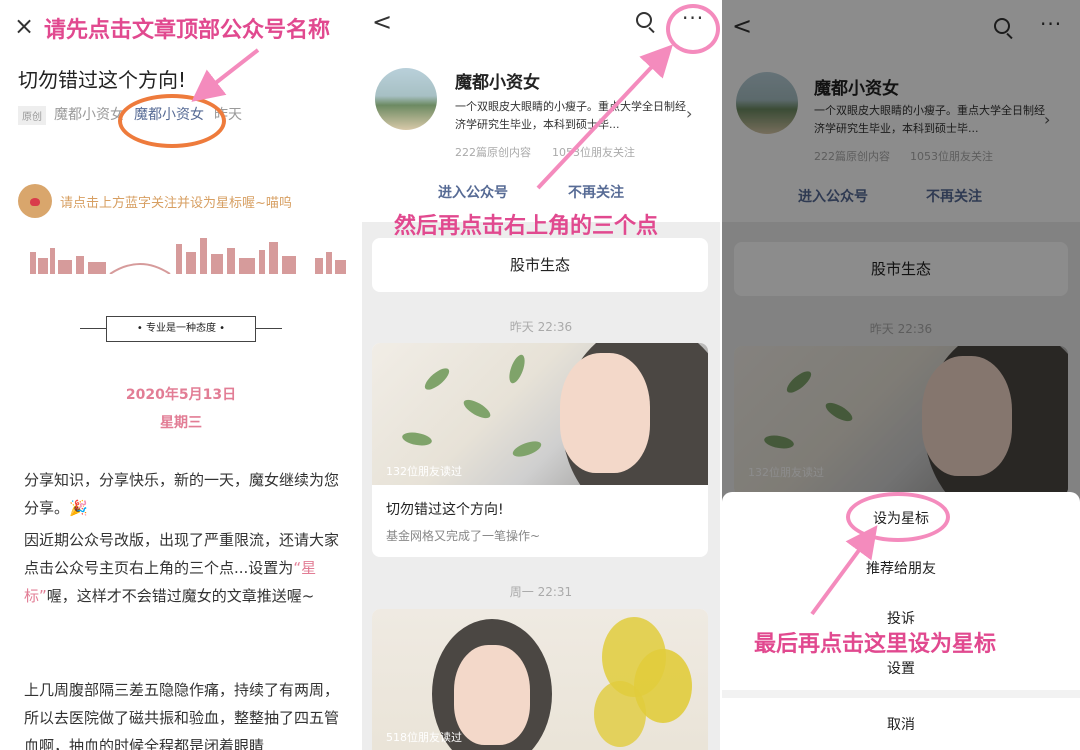 The image size is (1080, 750). I want to click on motto-line-left, so click(93, 328).